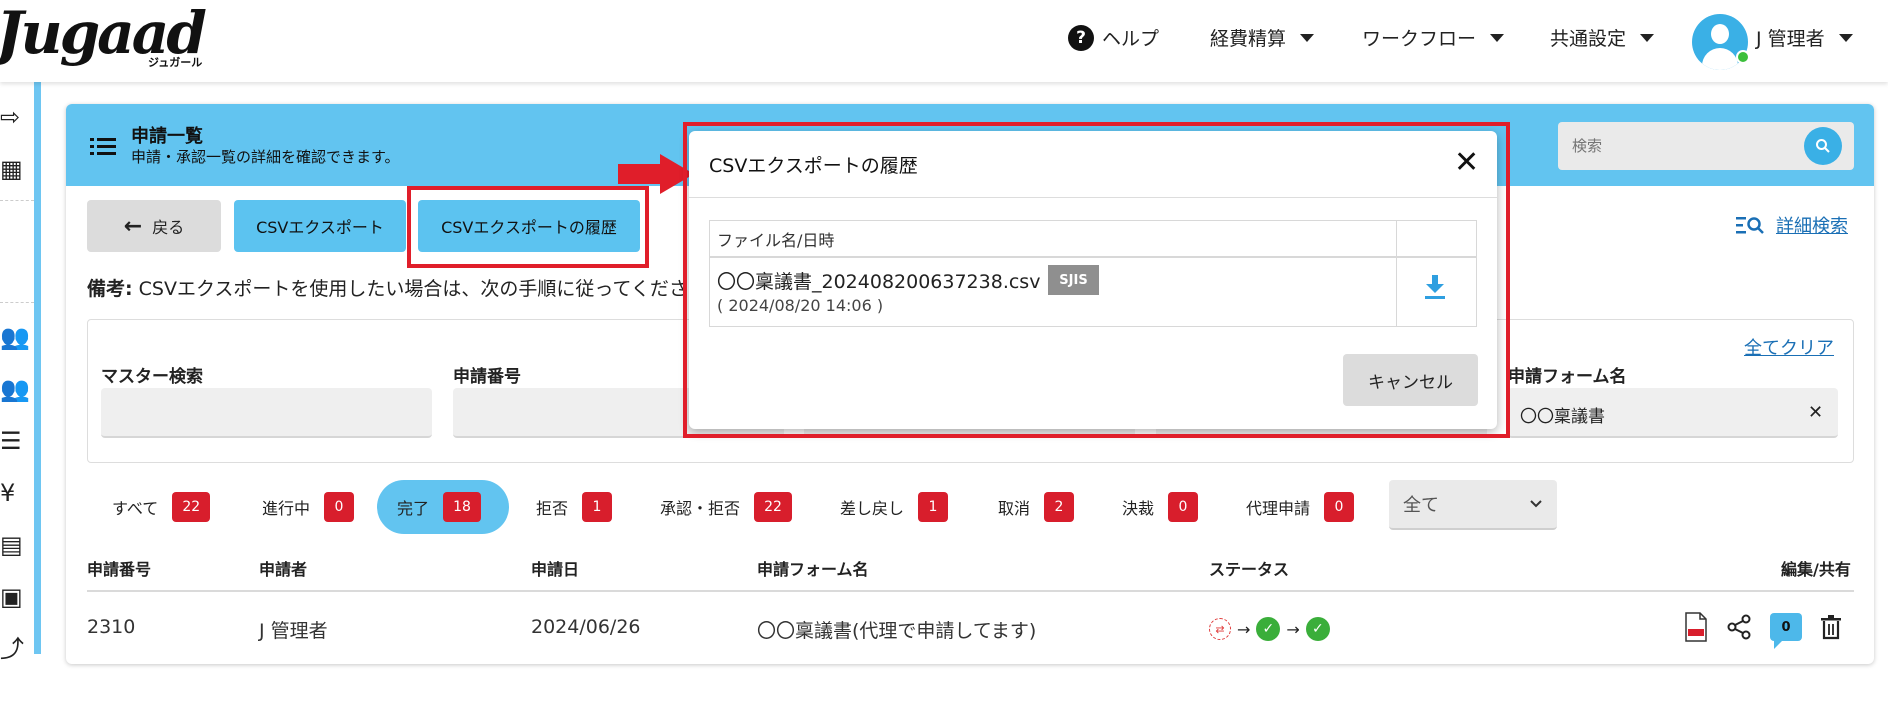 Image resolution: width=1888 pixels, height=712 pixels. Describe the element at coordinates (154, 226) in the screenshot. I see `back-button: ← 戻る` at that location.